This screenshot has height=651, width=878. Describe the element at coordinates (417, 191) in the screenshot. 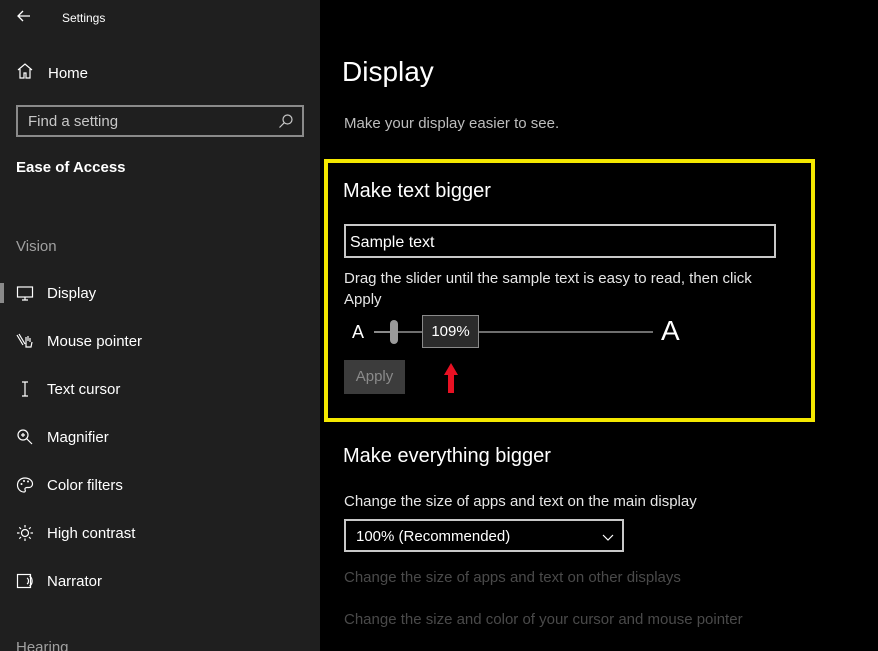

I see `make-text-bigger-title: Make text bigger` at that location.